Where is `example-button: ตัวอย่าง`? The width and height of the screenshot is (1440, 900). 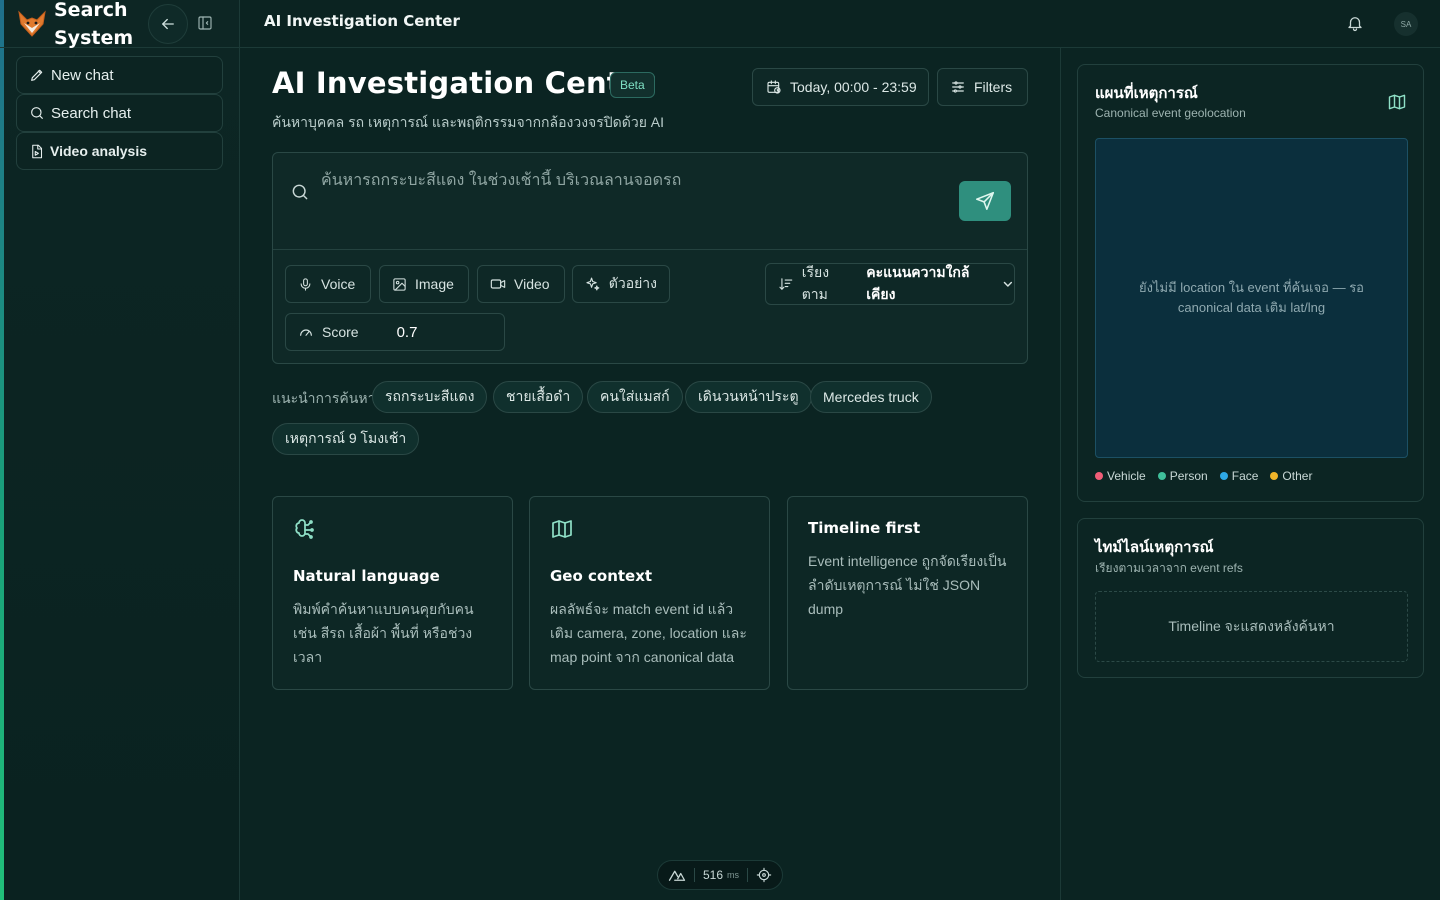 example-button: ตัวอย่าง is located at coordinates (621, 284).